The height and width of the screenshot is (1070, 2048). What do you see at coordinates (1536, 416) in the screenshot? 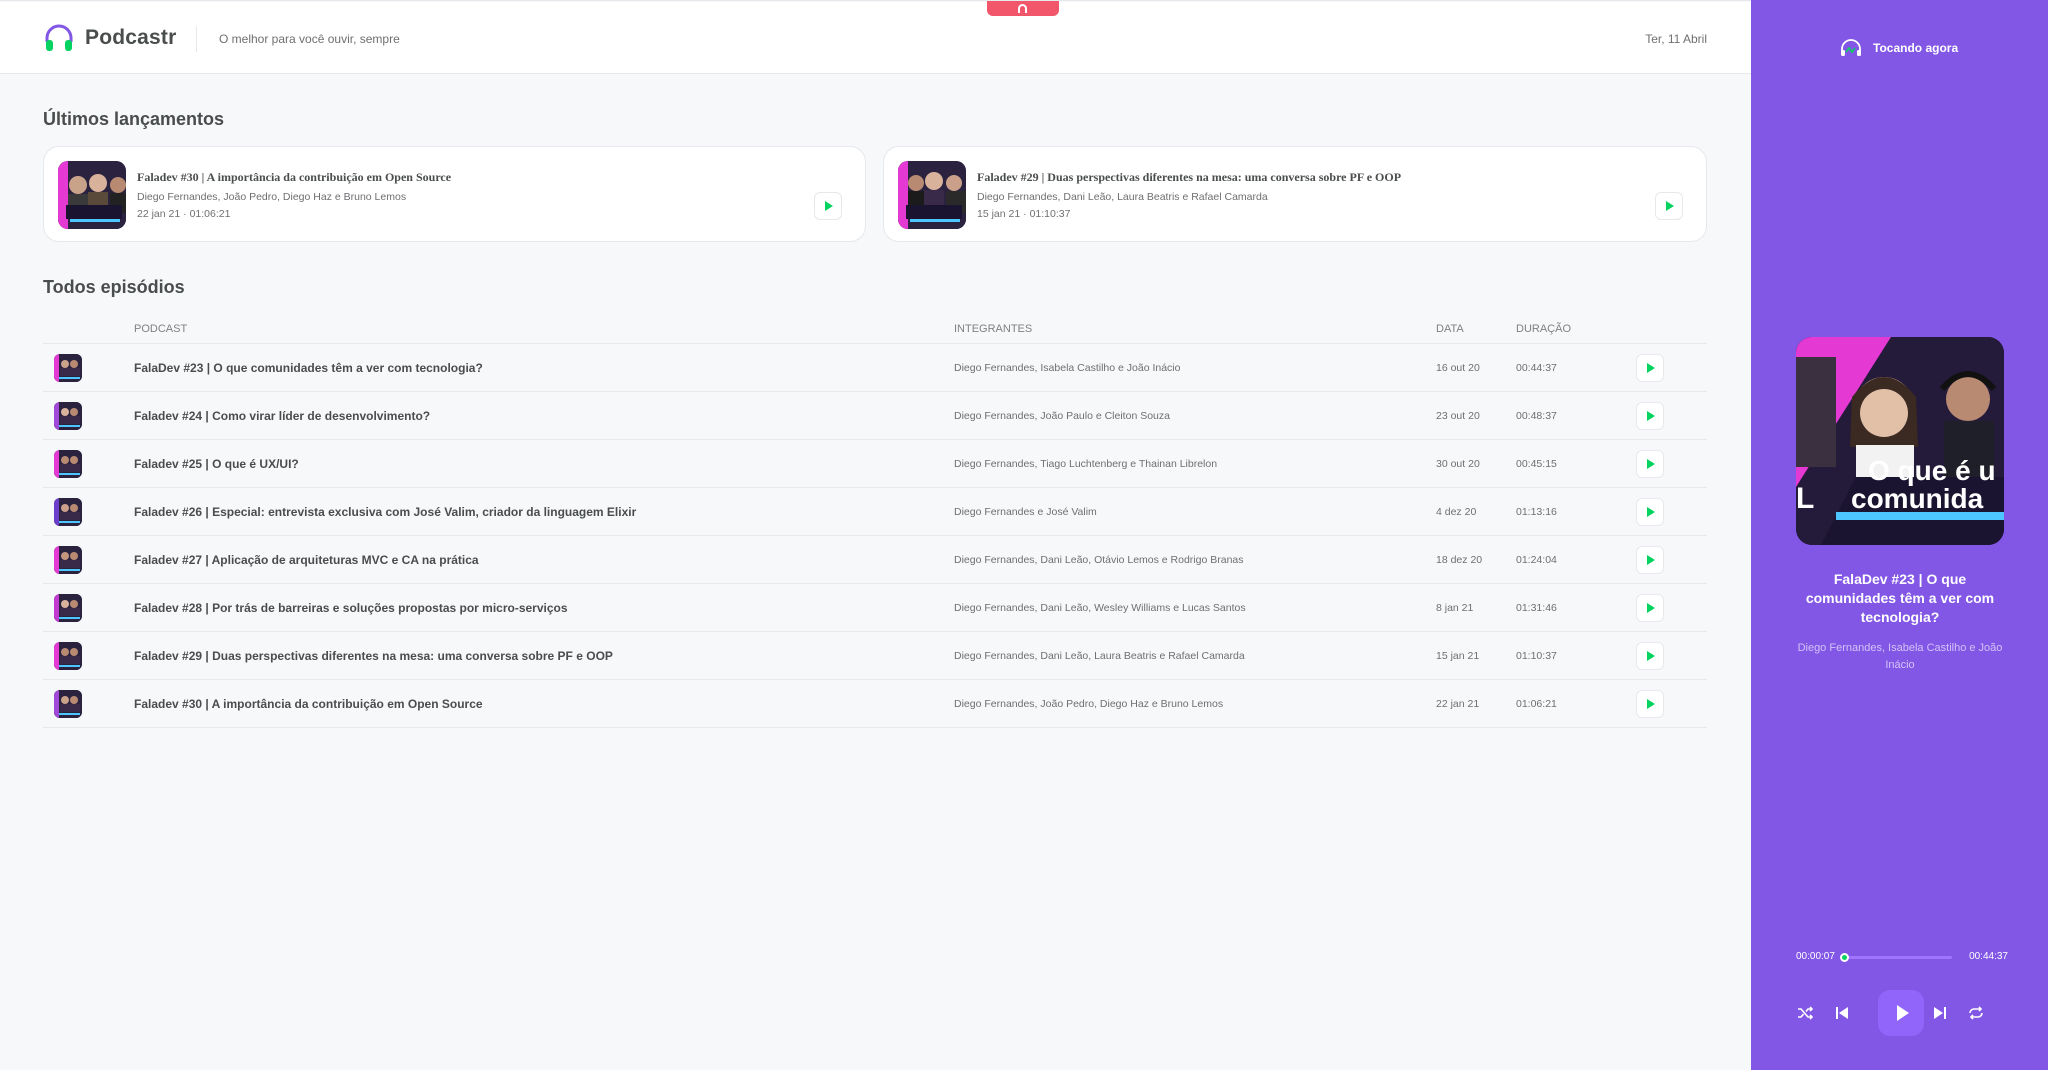
I see `episode-duration: 00:48:37` at bounding box center [1536, 416].